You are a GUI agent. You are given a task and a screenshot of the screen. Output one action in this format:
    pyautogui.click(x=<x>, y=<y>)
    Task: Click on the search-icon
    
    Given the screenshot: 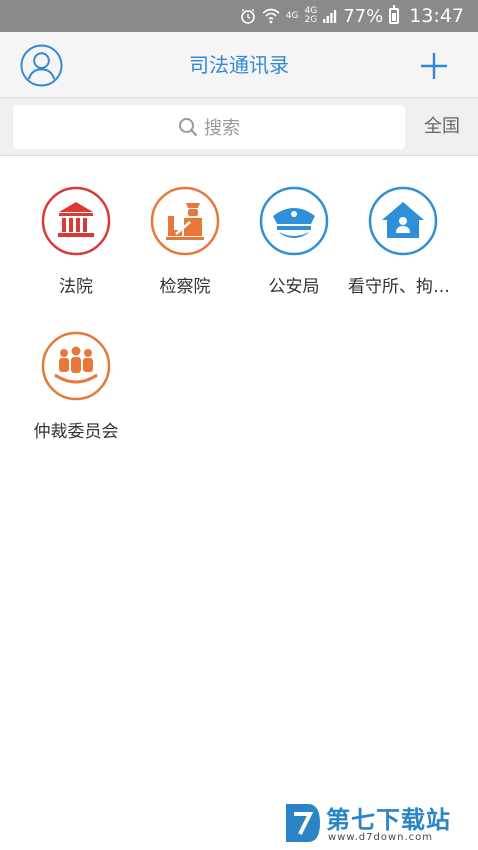 What is the action you would take?
    pyautogui.click(x=188, y=127)
    